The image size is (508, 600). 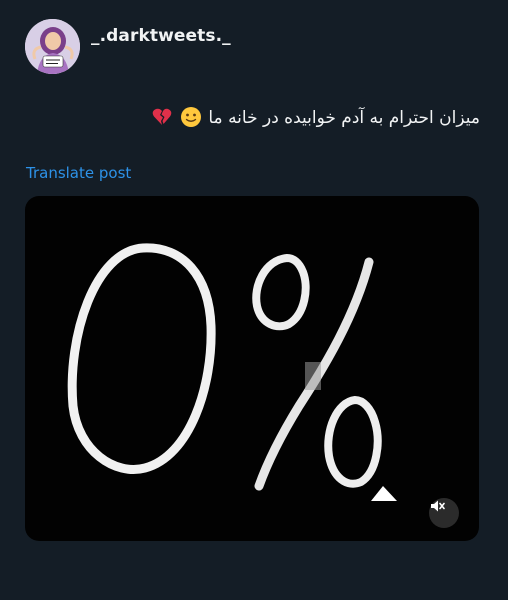 I want to click on avatar, so click(x=52, y=46).